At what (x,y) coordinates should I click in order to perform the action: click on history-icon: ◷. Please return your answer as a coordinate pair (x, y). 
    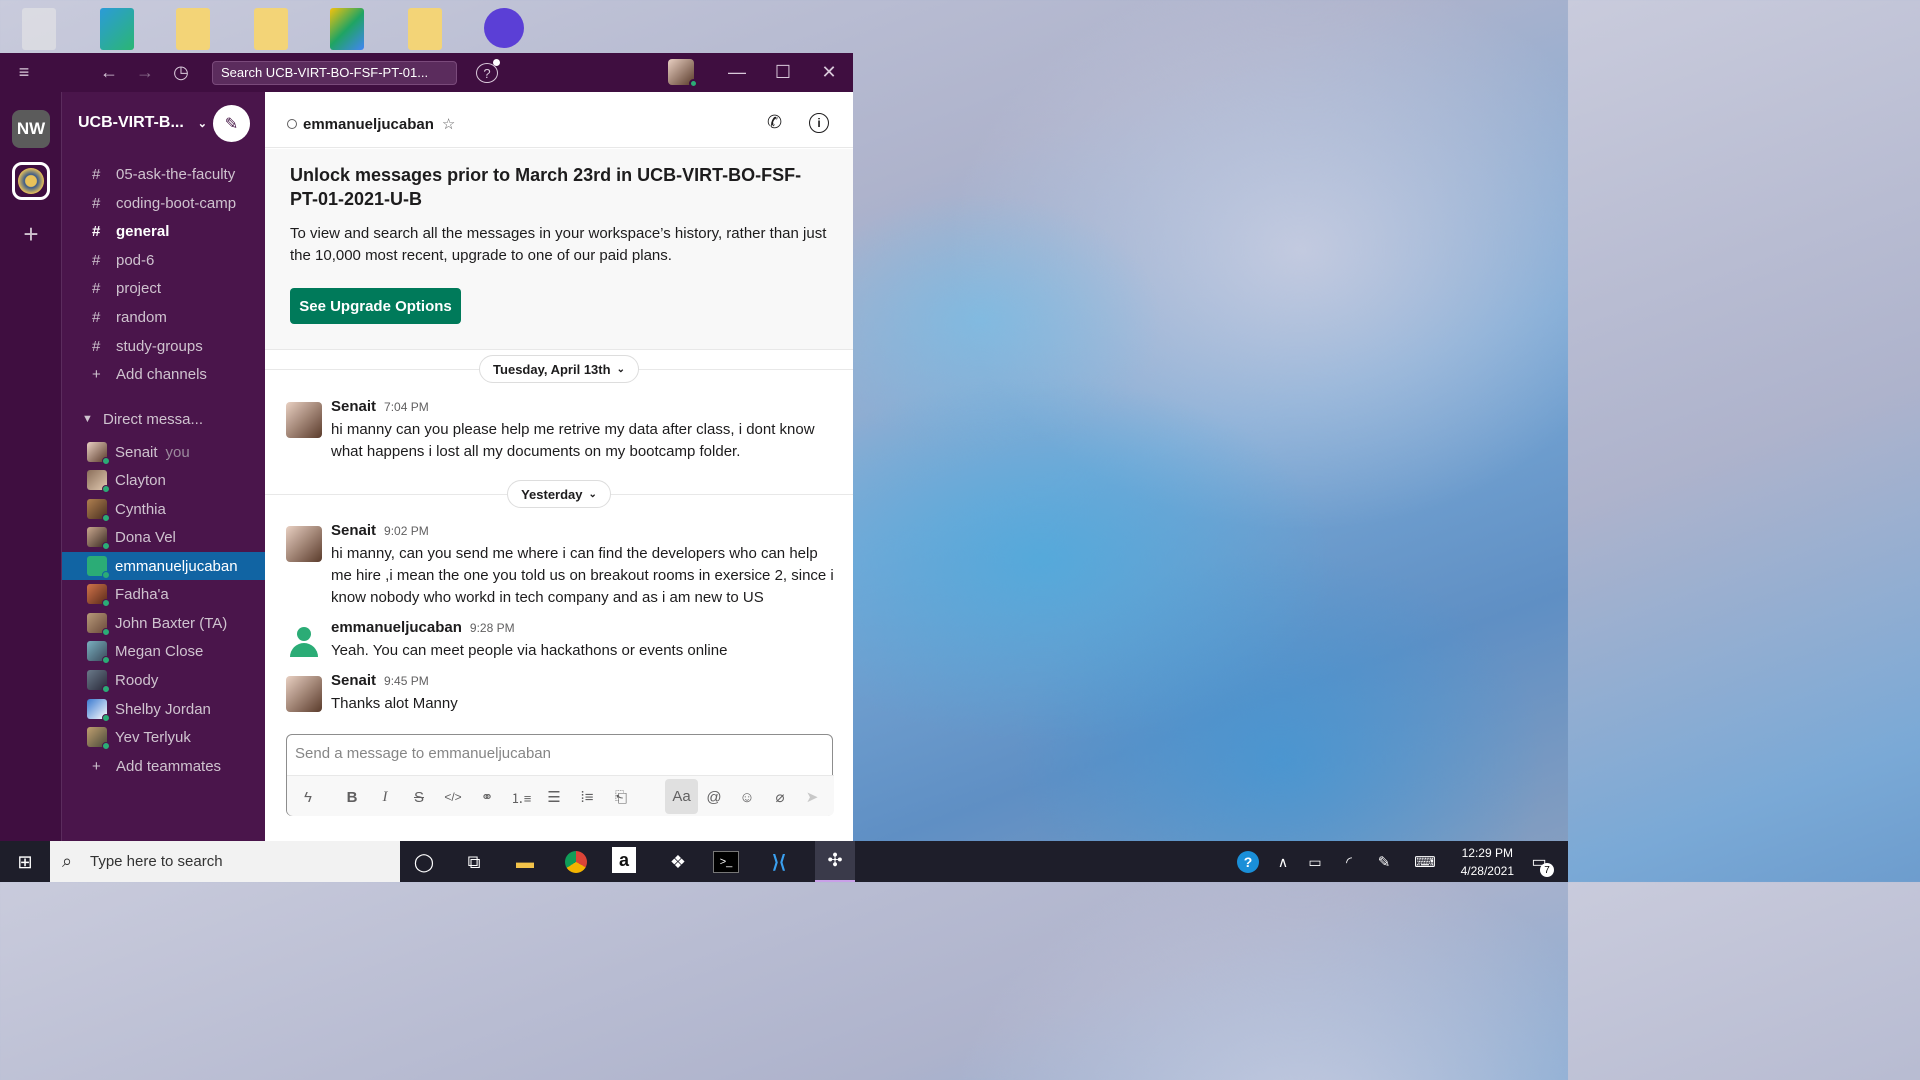
    Looking at the image, I should click on (181, 72).